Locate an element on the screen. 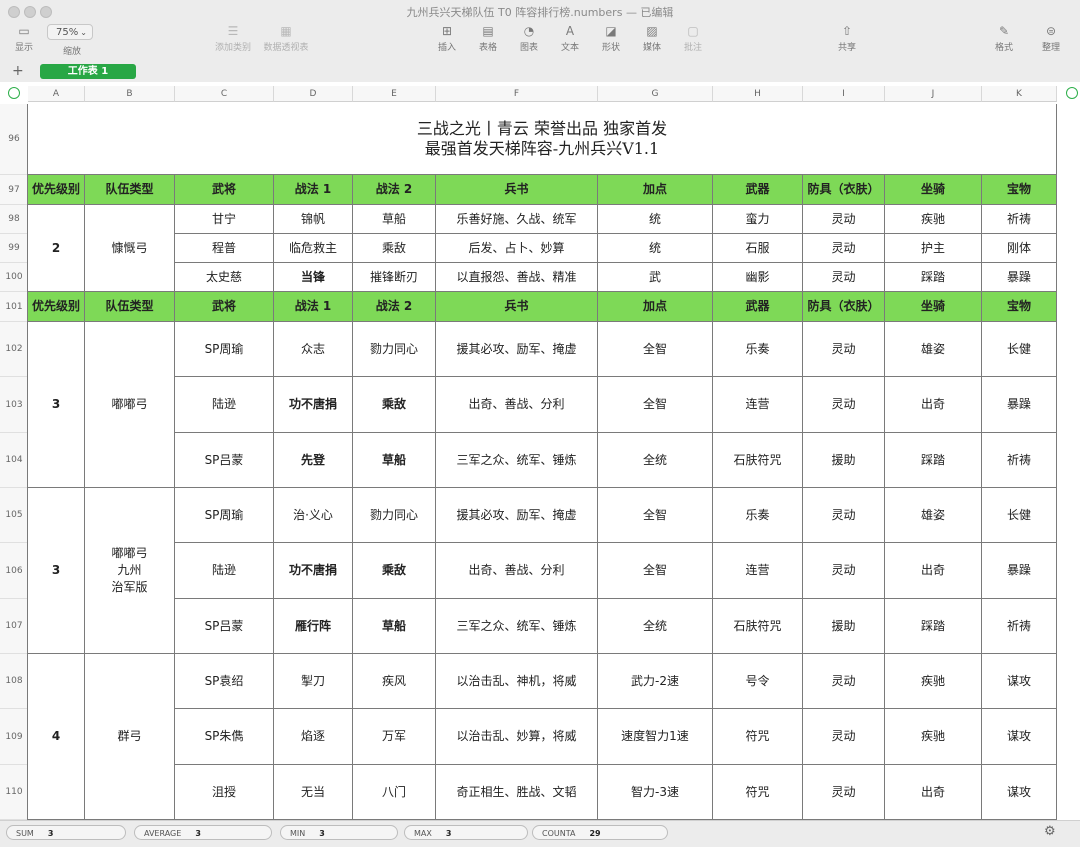 The height and width of the screenshot is (847, 1080). table-cell: 雄姿 is located at coordinates (933, 349).